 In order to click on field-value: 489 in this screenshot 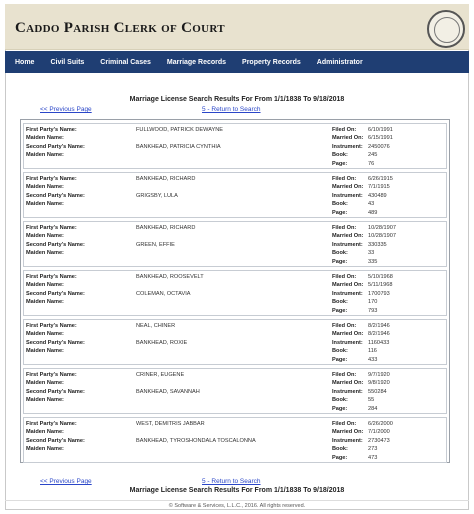, I will do `click(373, 212)`.